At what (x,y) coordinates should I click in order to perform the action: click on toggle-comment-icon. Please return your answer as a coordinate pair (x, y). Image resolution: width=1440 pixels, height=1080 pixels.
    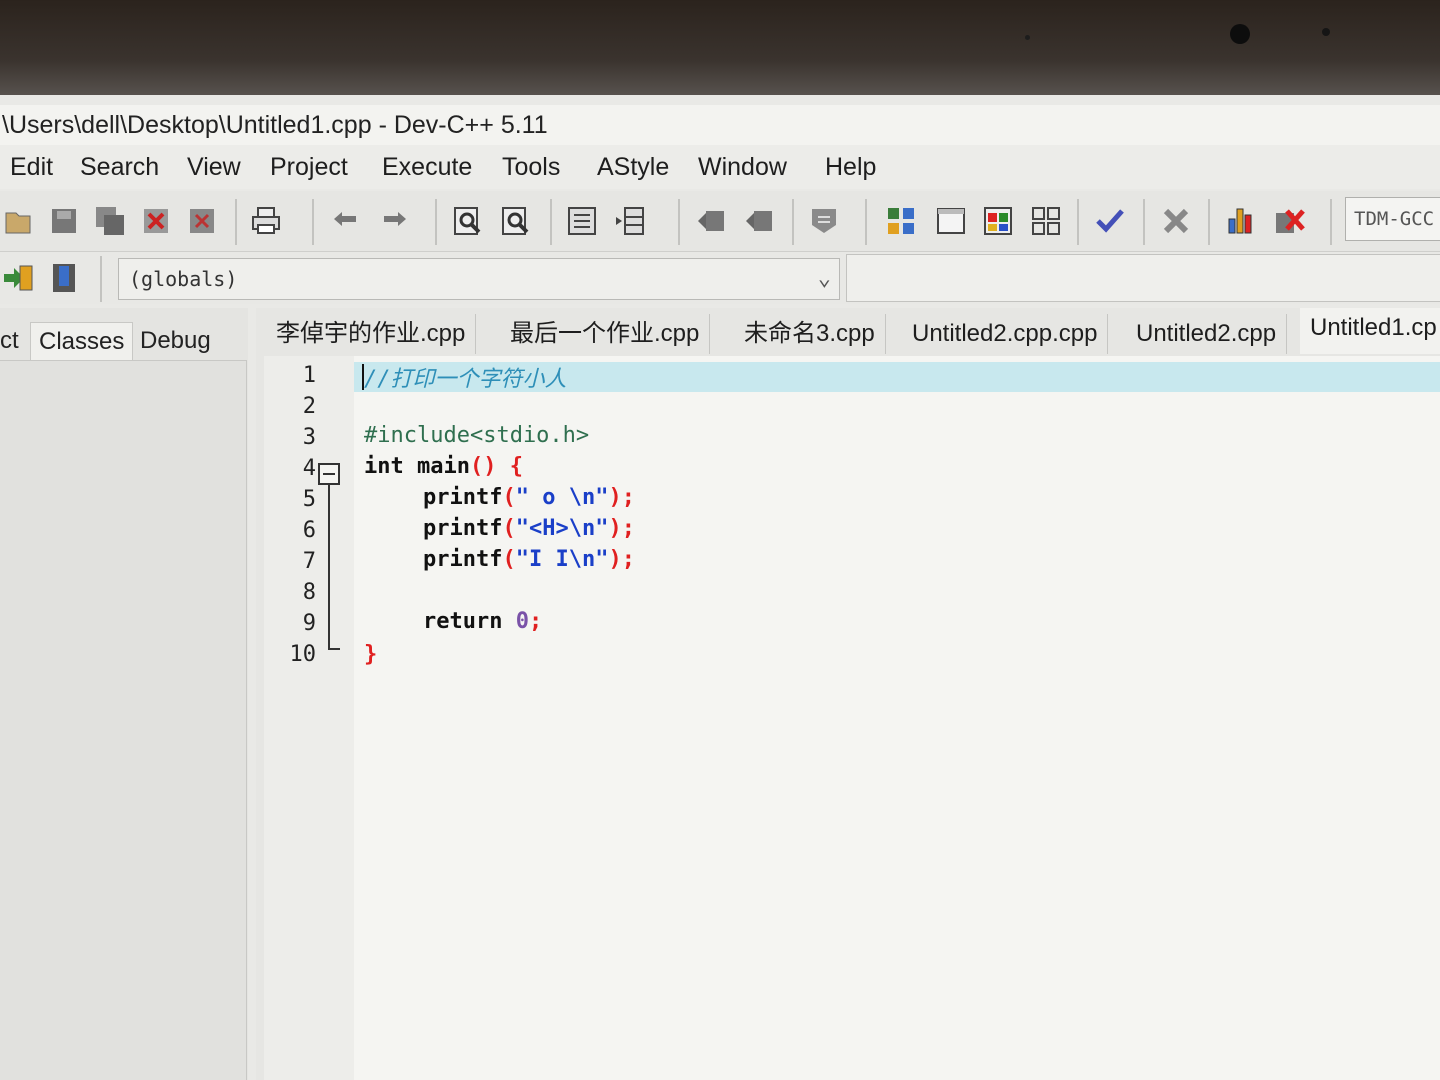
    Looking at the image, I should click on (824, 221).